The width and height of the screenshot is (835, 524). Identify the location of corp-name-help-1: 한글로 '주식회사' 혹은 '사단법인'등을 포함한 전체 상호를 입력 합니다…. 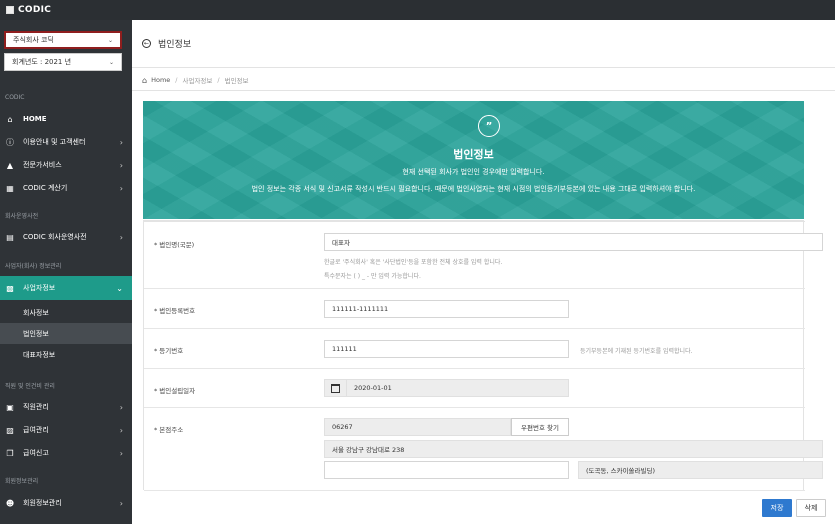
(413, 262).